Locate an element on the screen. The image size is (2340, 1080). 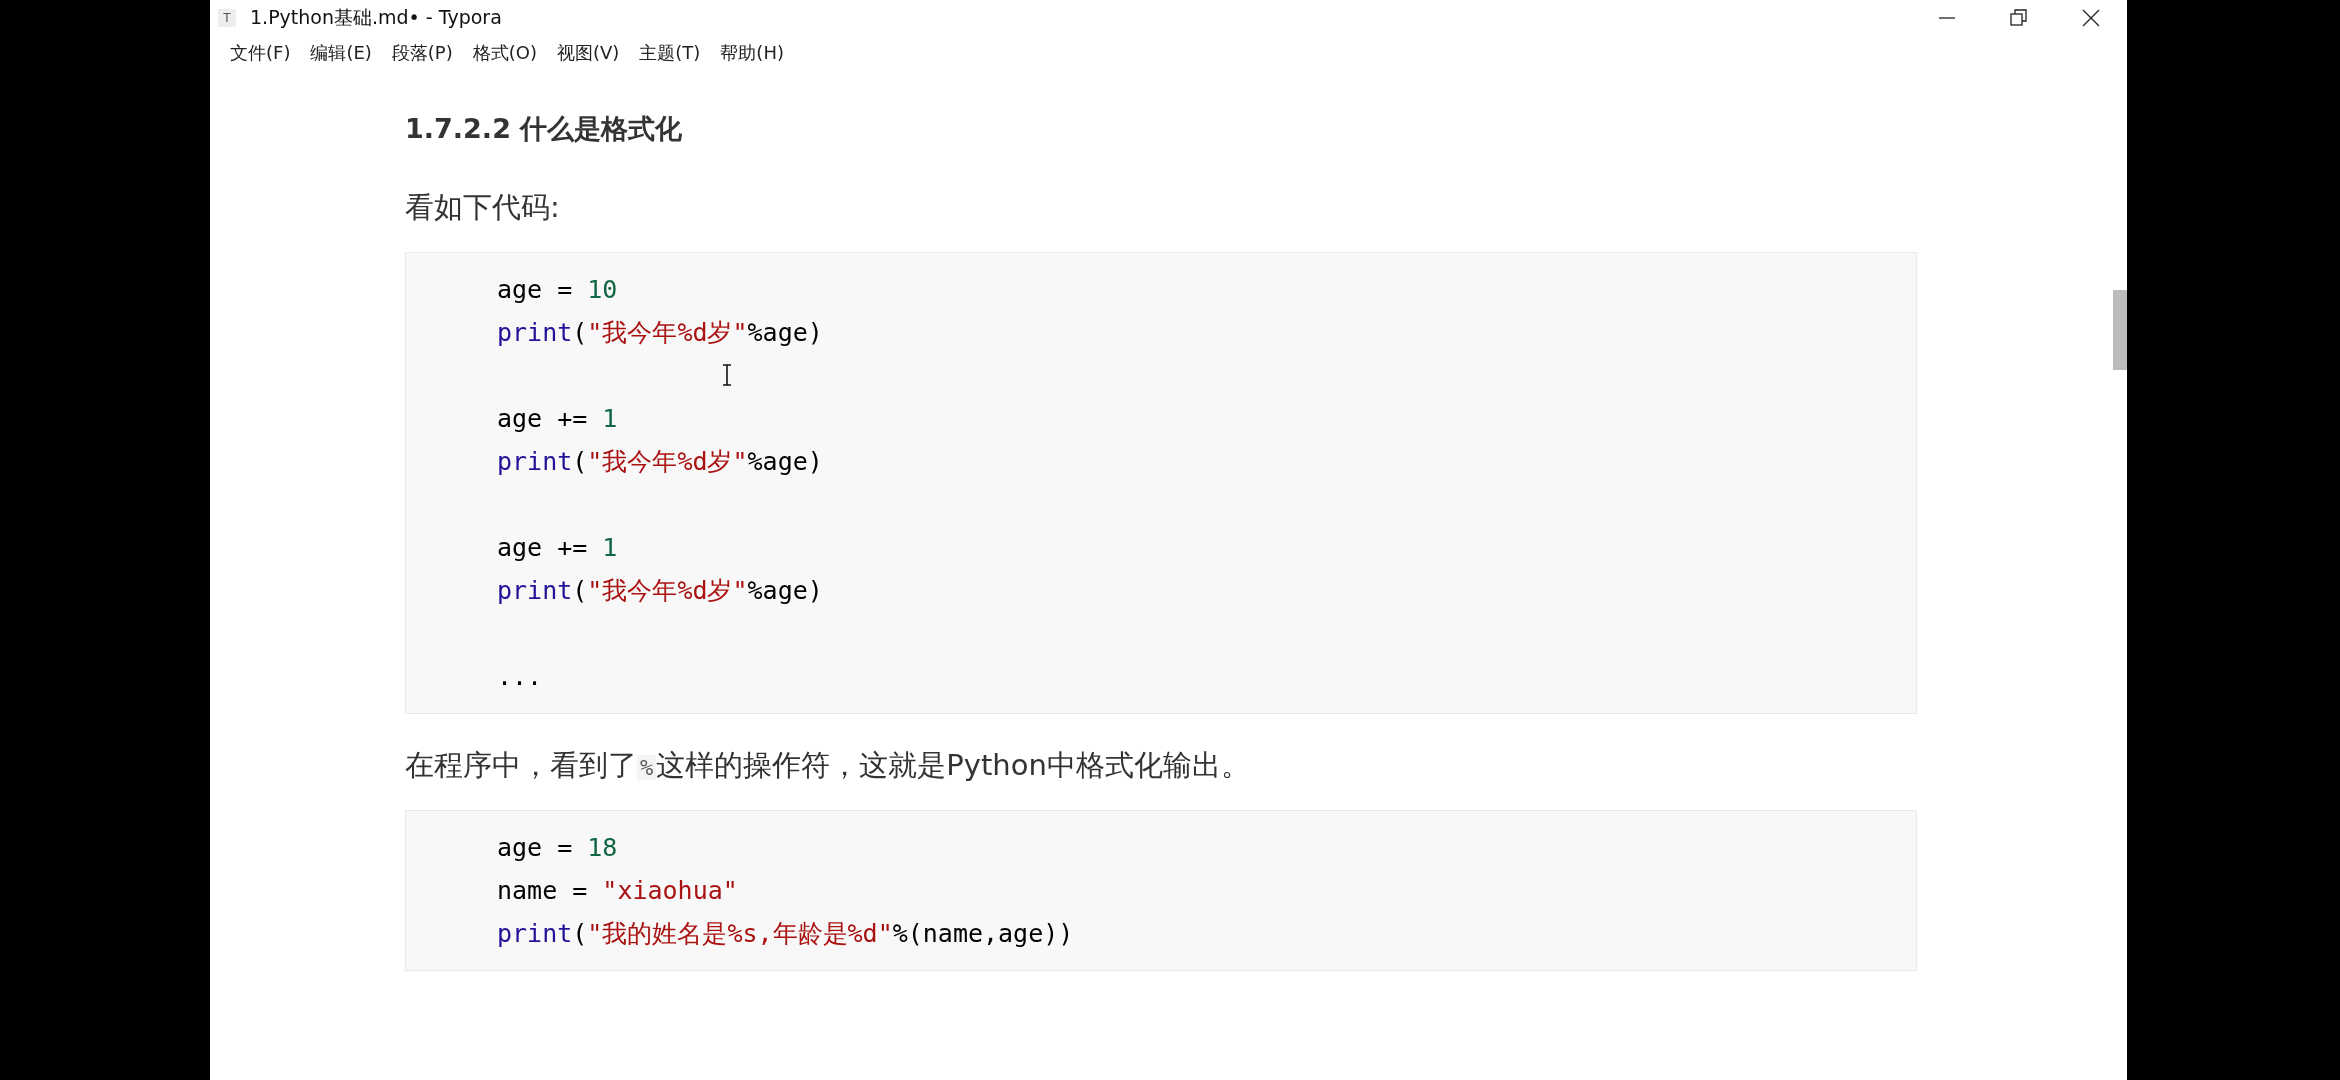
menu-item: 编辑(E) is located at coordinates (341, 53).